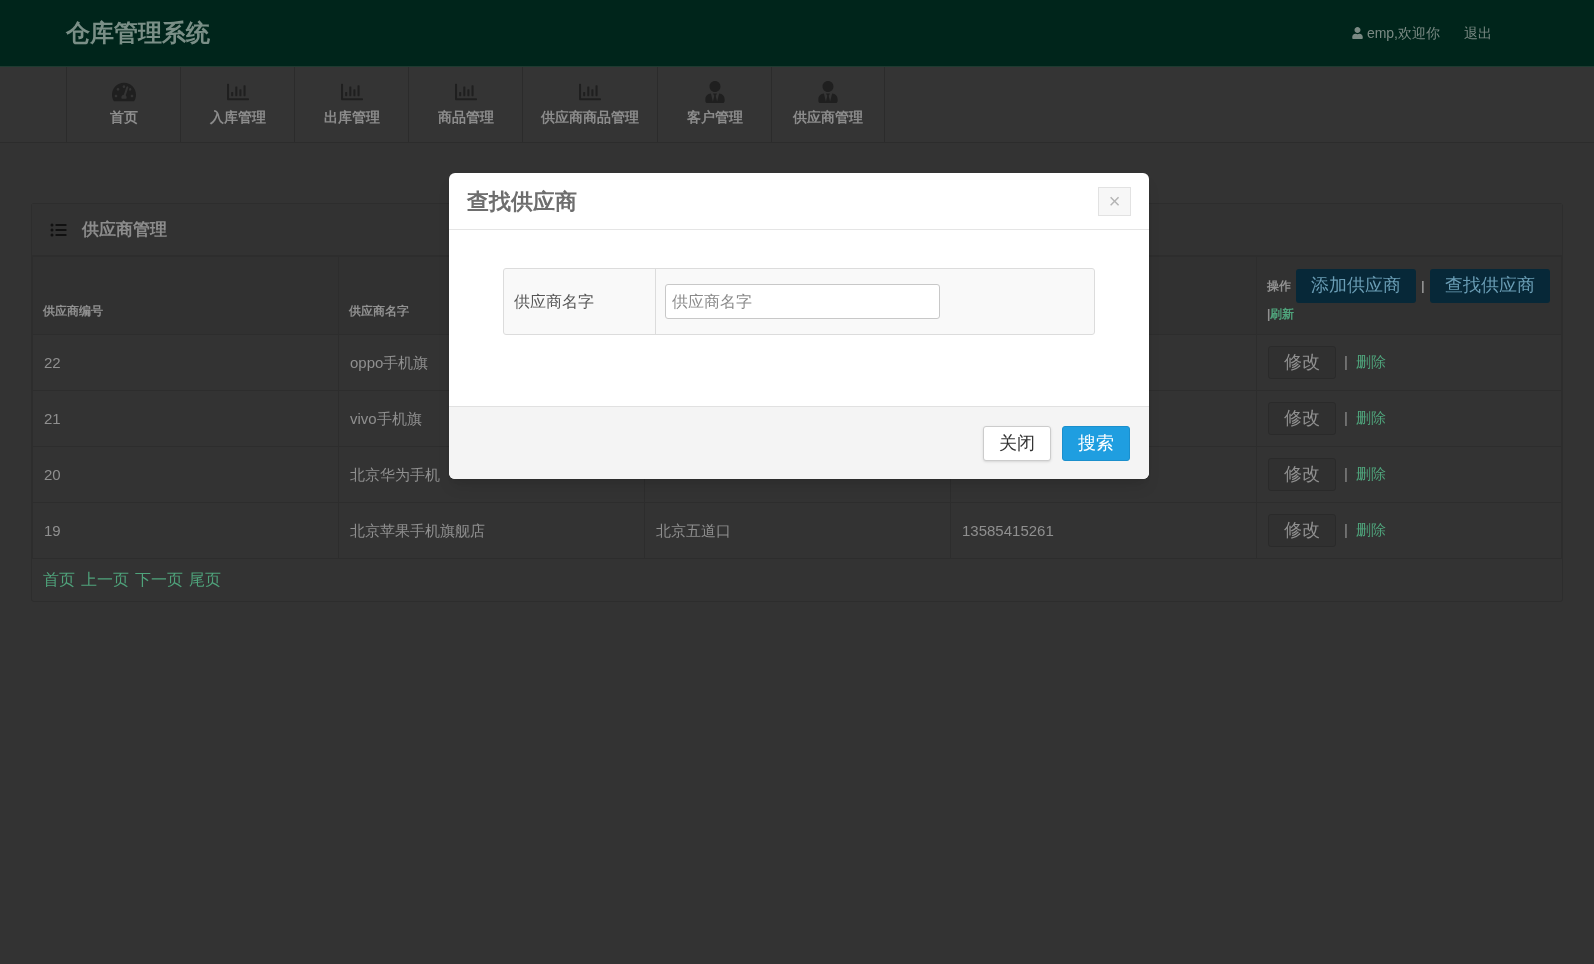  I want to click on nav-item: 供应商商品管理, so click(589, 104).